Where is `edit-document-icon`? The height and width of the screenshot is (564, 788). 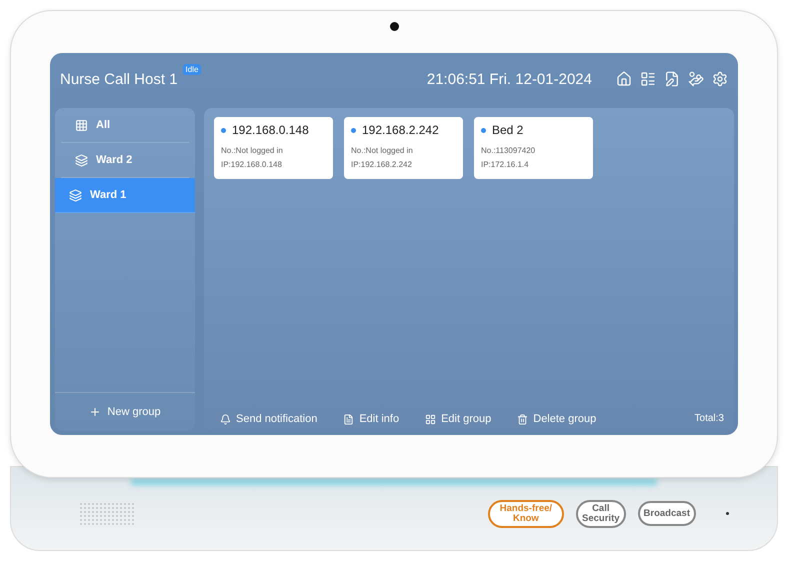 edit-document-icon is located at coordinates (672, 79).